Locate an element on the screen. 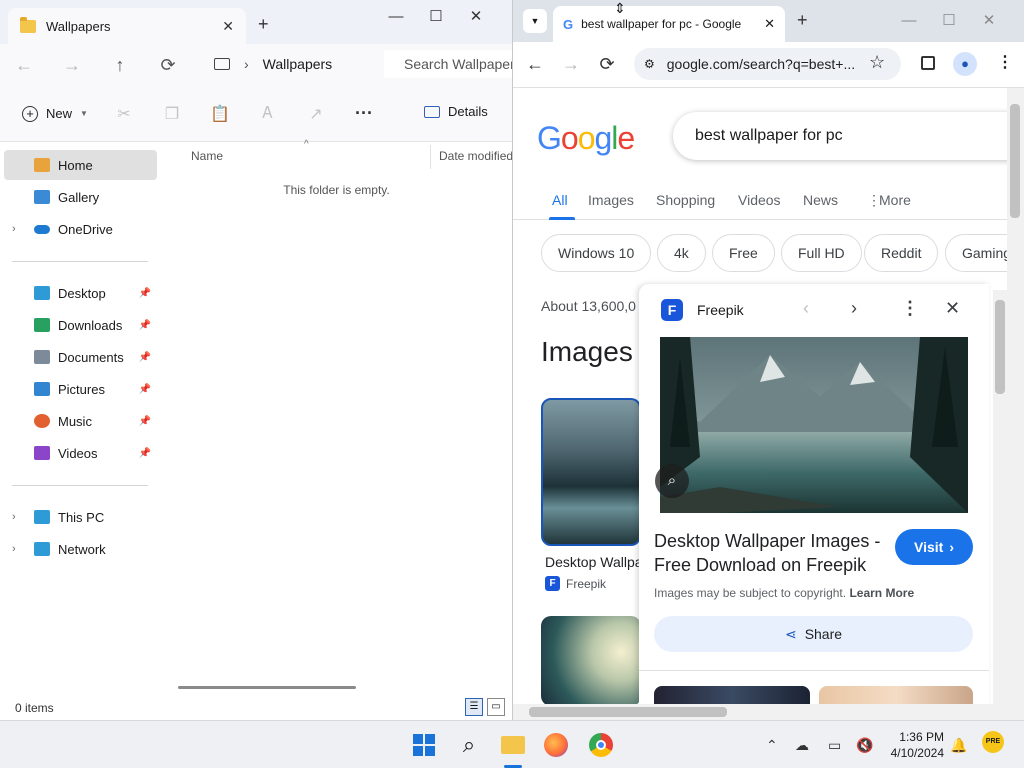 The image size is (1024, 768). up-arrow-icon: ↑ is located at coordinates (120, 65).